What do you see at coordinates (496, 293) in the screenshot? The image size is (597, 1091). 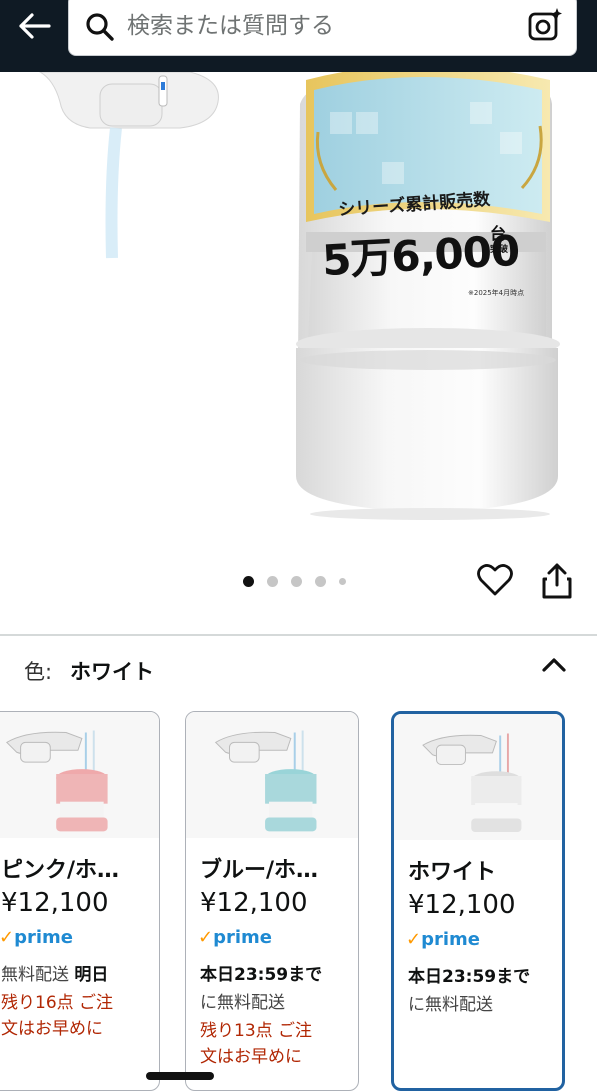 I see `sales-banner-note: ※2025年4月時点` at bounding box center [496, 293].